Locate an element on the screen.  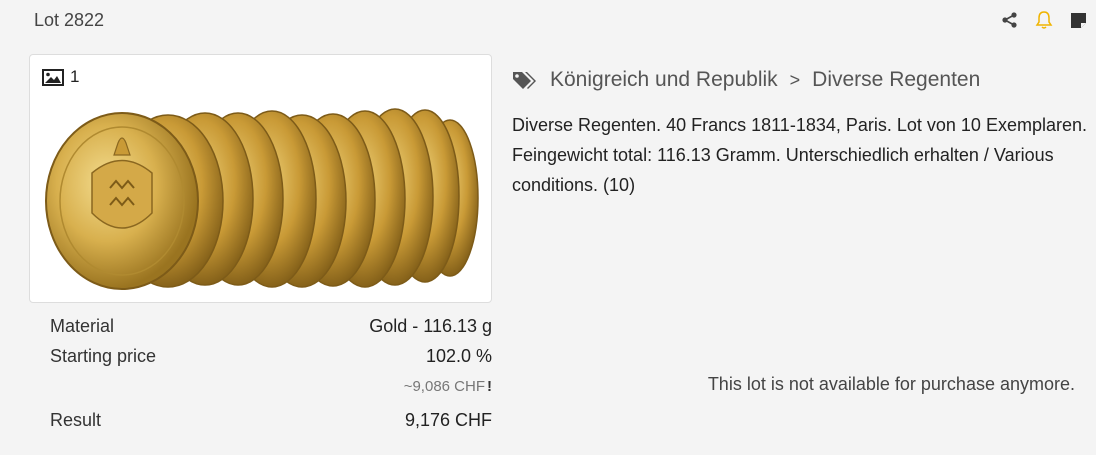
share-icon is located at coordinates (1010, 20).